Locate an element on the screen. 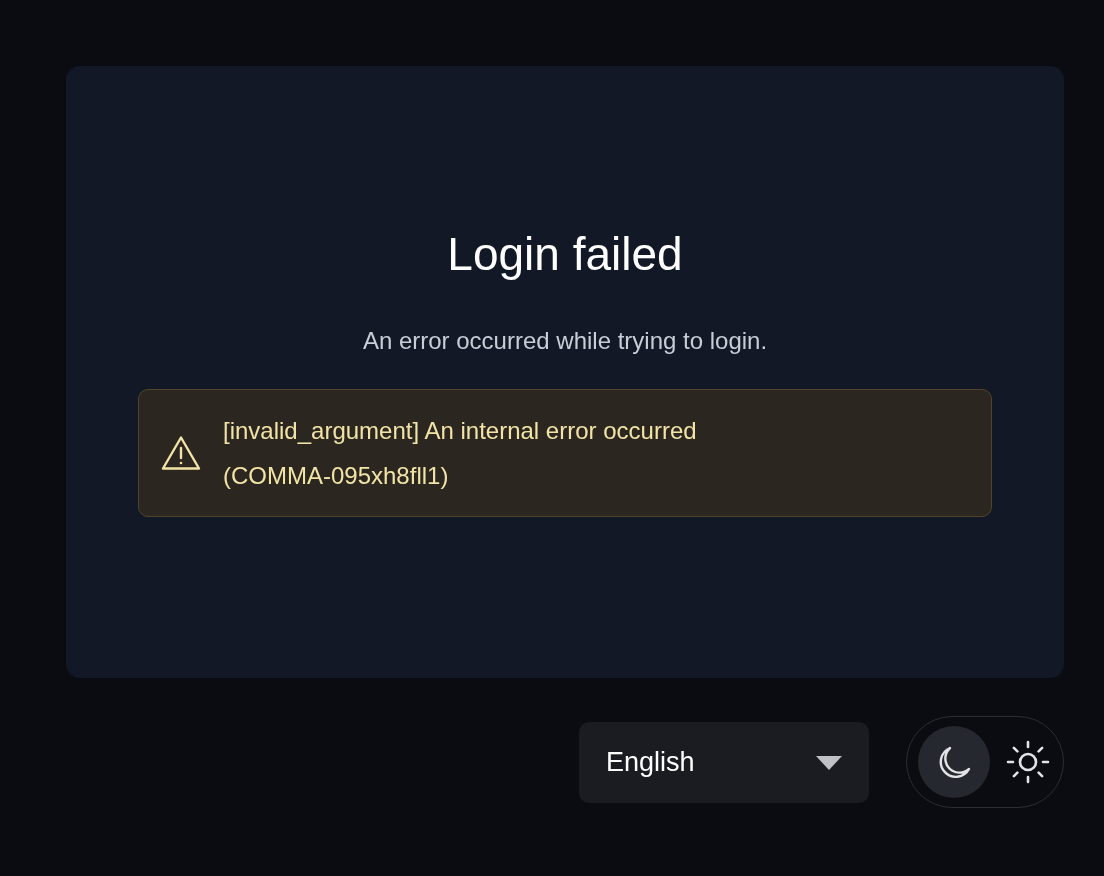 Image resolution: width=1104 pixels, height=876 pixels. language-select: English is located at coordinates (724, 762).